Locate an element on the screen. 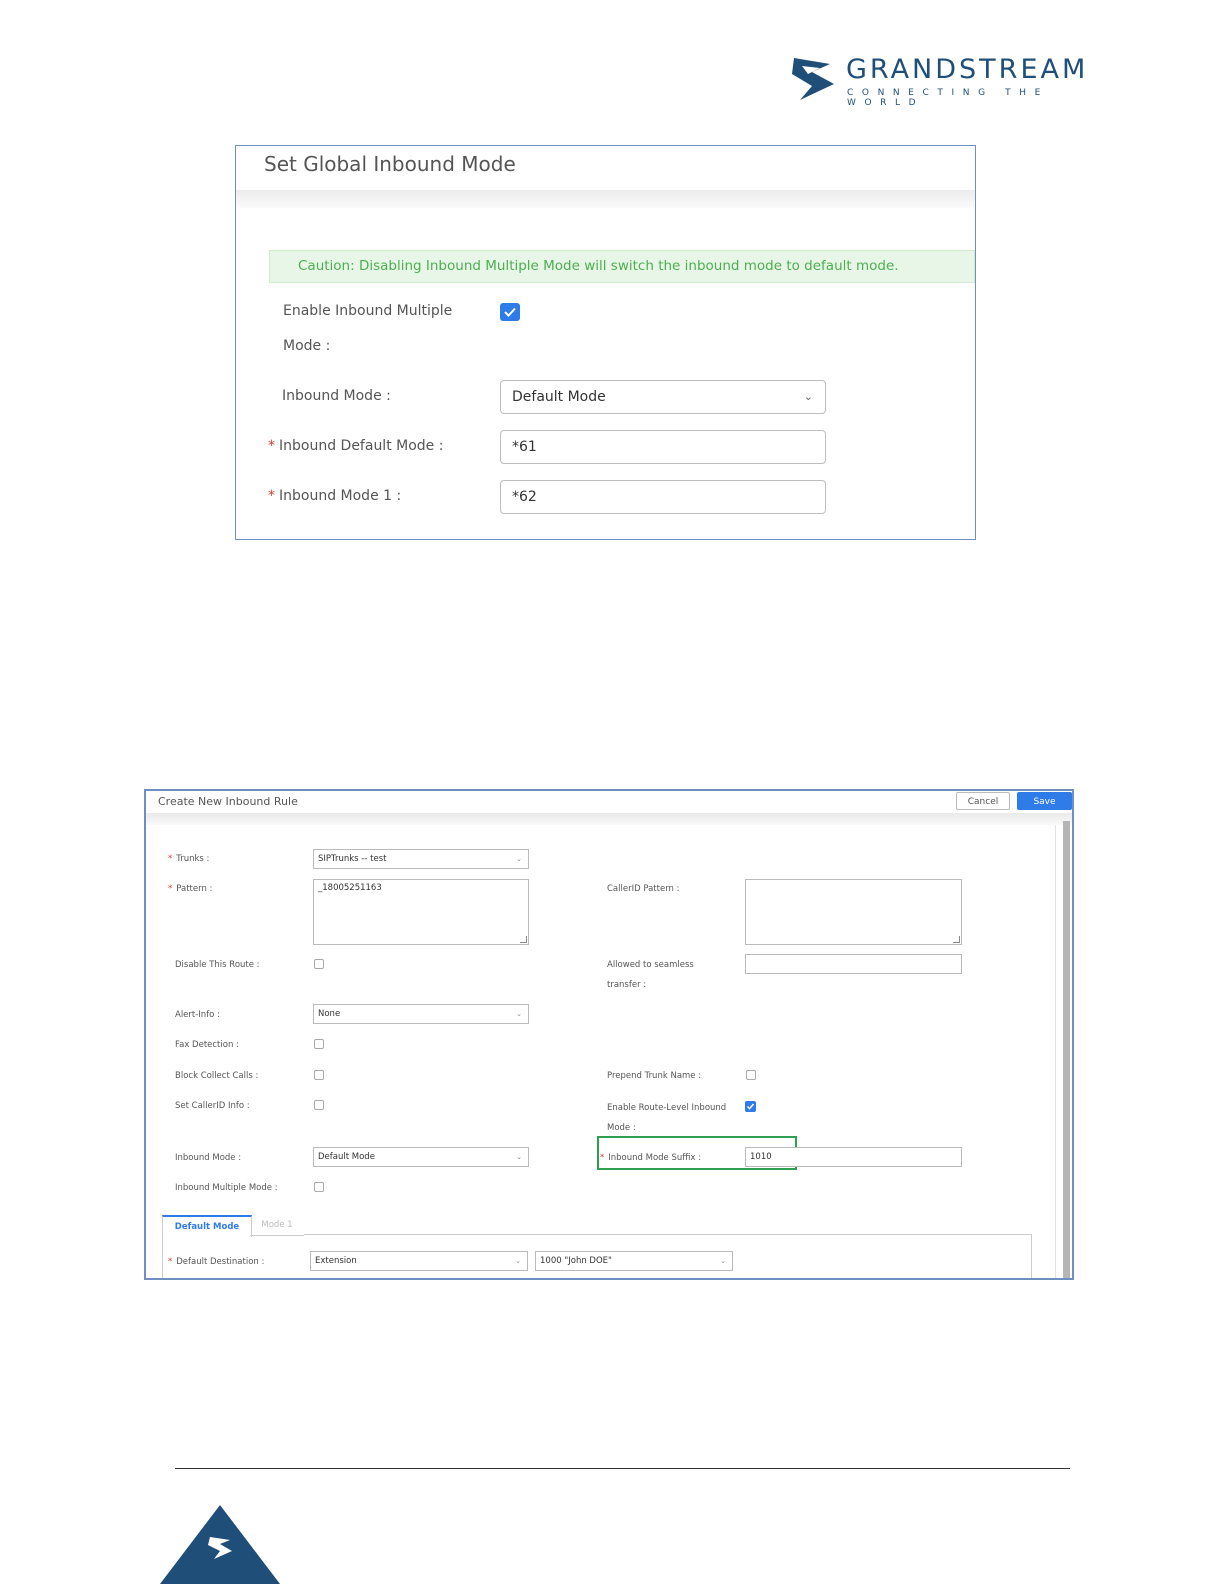  enable-multiple-label: Enable Inbound Multiple is located at coordinates (368, 311).